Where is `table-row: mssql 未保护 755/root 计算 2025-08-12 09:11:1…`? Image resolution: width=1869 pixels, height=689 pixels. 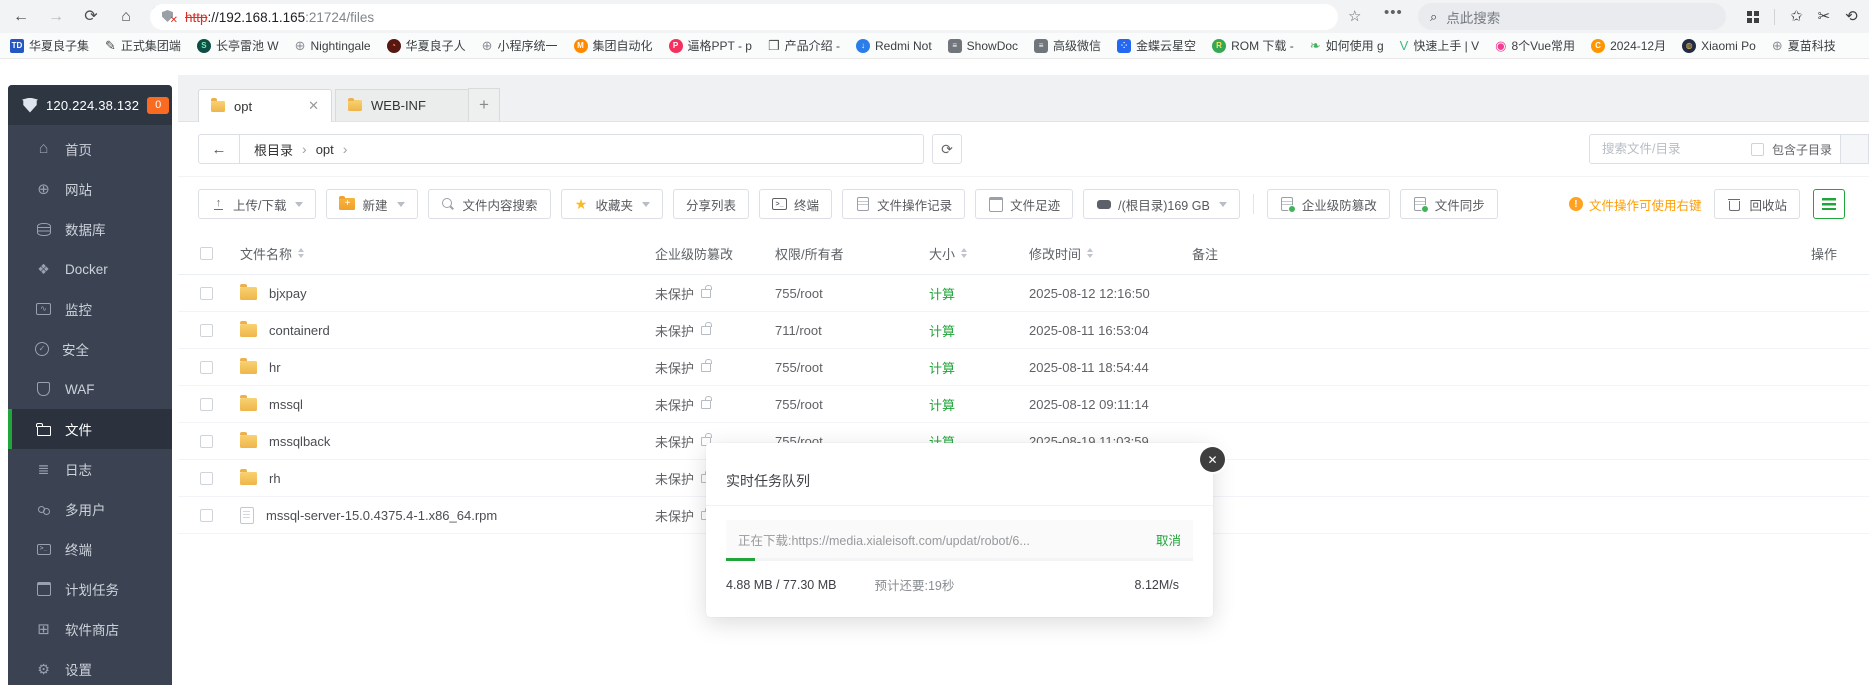 table-row: mssql 未保护 755/root 计算 2025-08-12 09:11:1… is located at coordinates (1023, 404).